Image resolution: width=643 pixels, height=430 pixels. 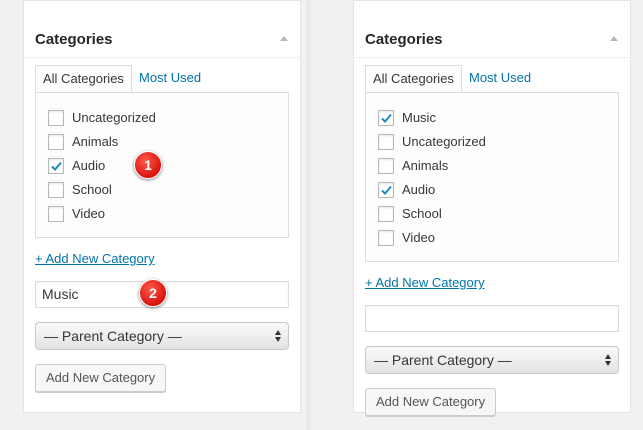 I want to click on panel-gap-shade, so click(x=308, y=215).